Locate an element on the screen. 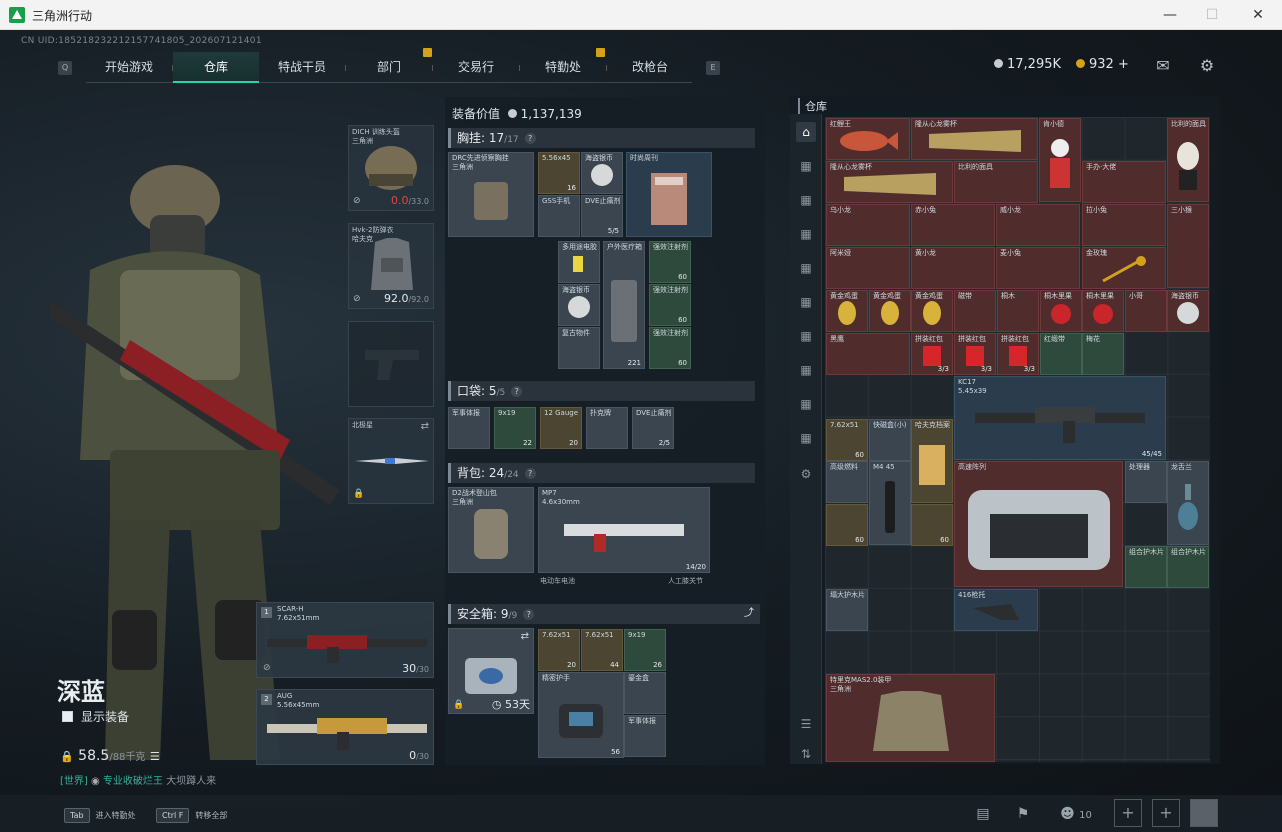  stash-item: 阿米娅 is located at coordinates (868, 268).